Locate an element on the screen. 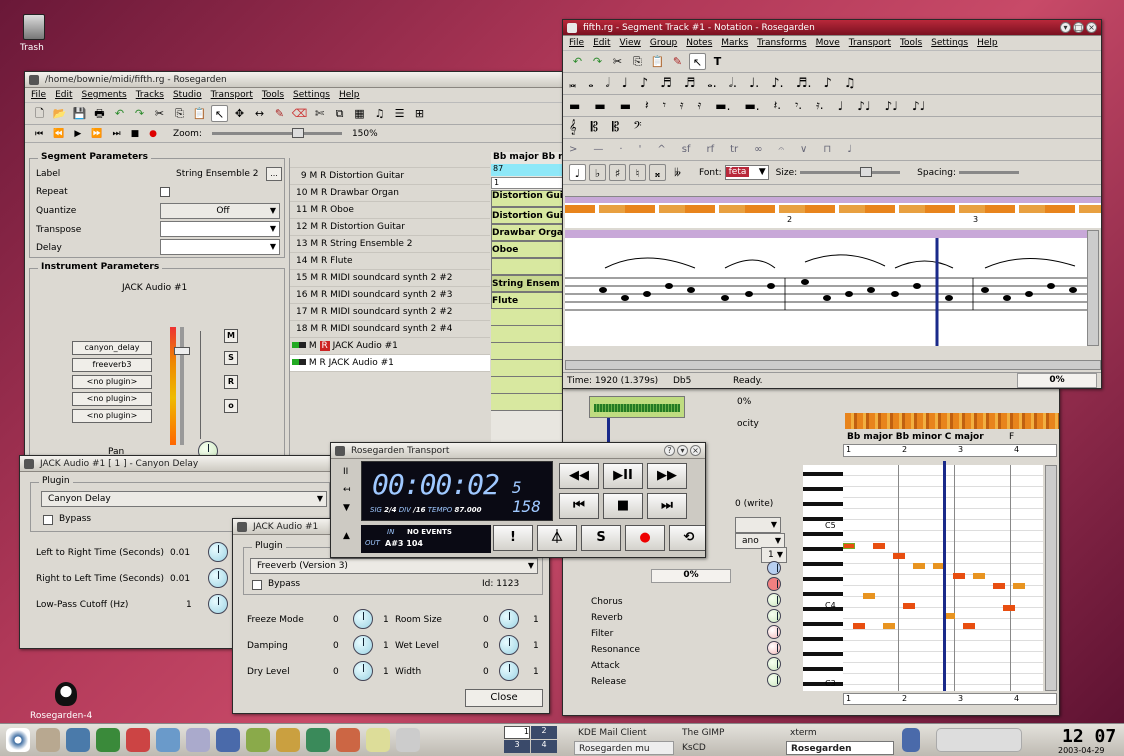  menu-file: File is located at coordinates (576, 43).